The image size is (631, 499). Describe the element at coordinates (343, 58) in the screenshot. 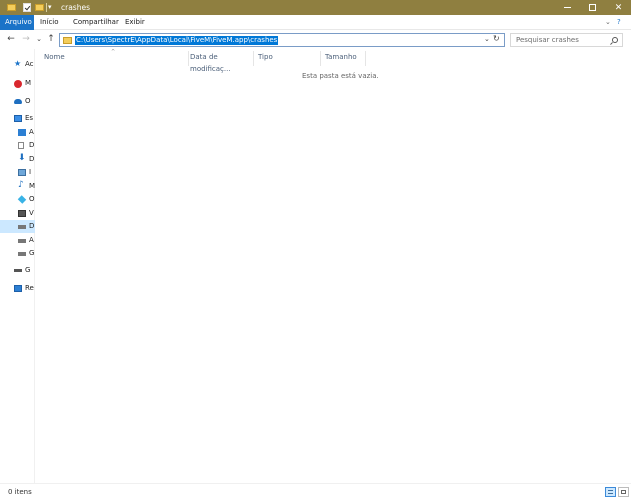

I see `column-header-tamanho: Tamanho` at that location.